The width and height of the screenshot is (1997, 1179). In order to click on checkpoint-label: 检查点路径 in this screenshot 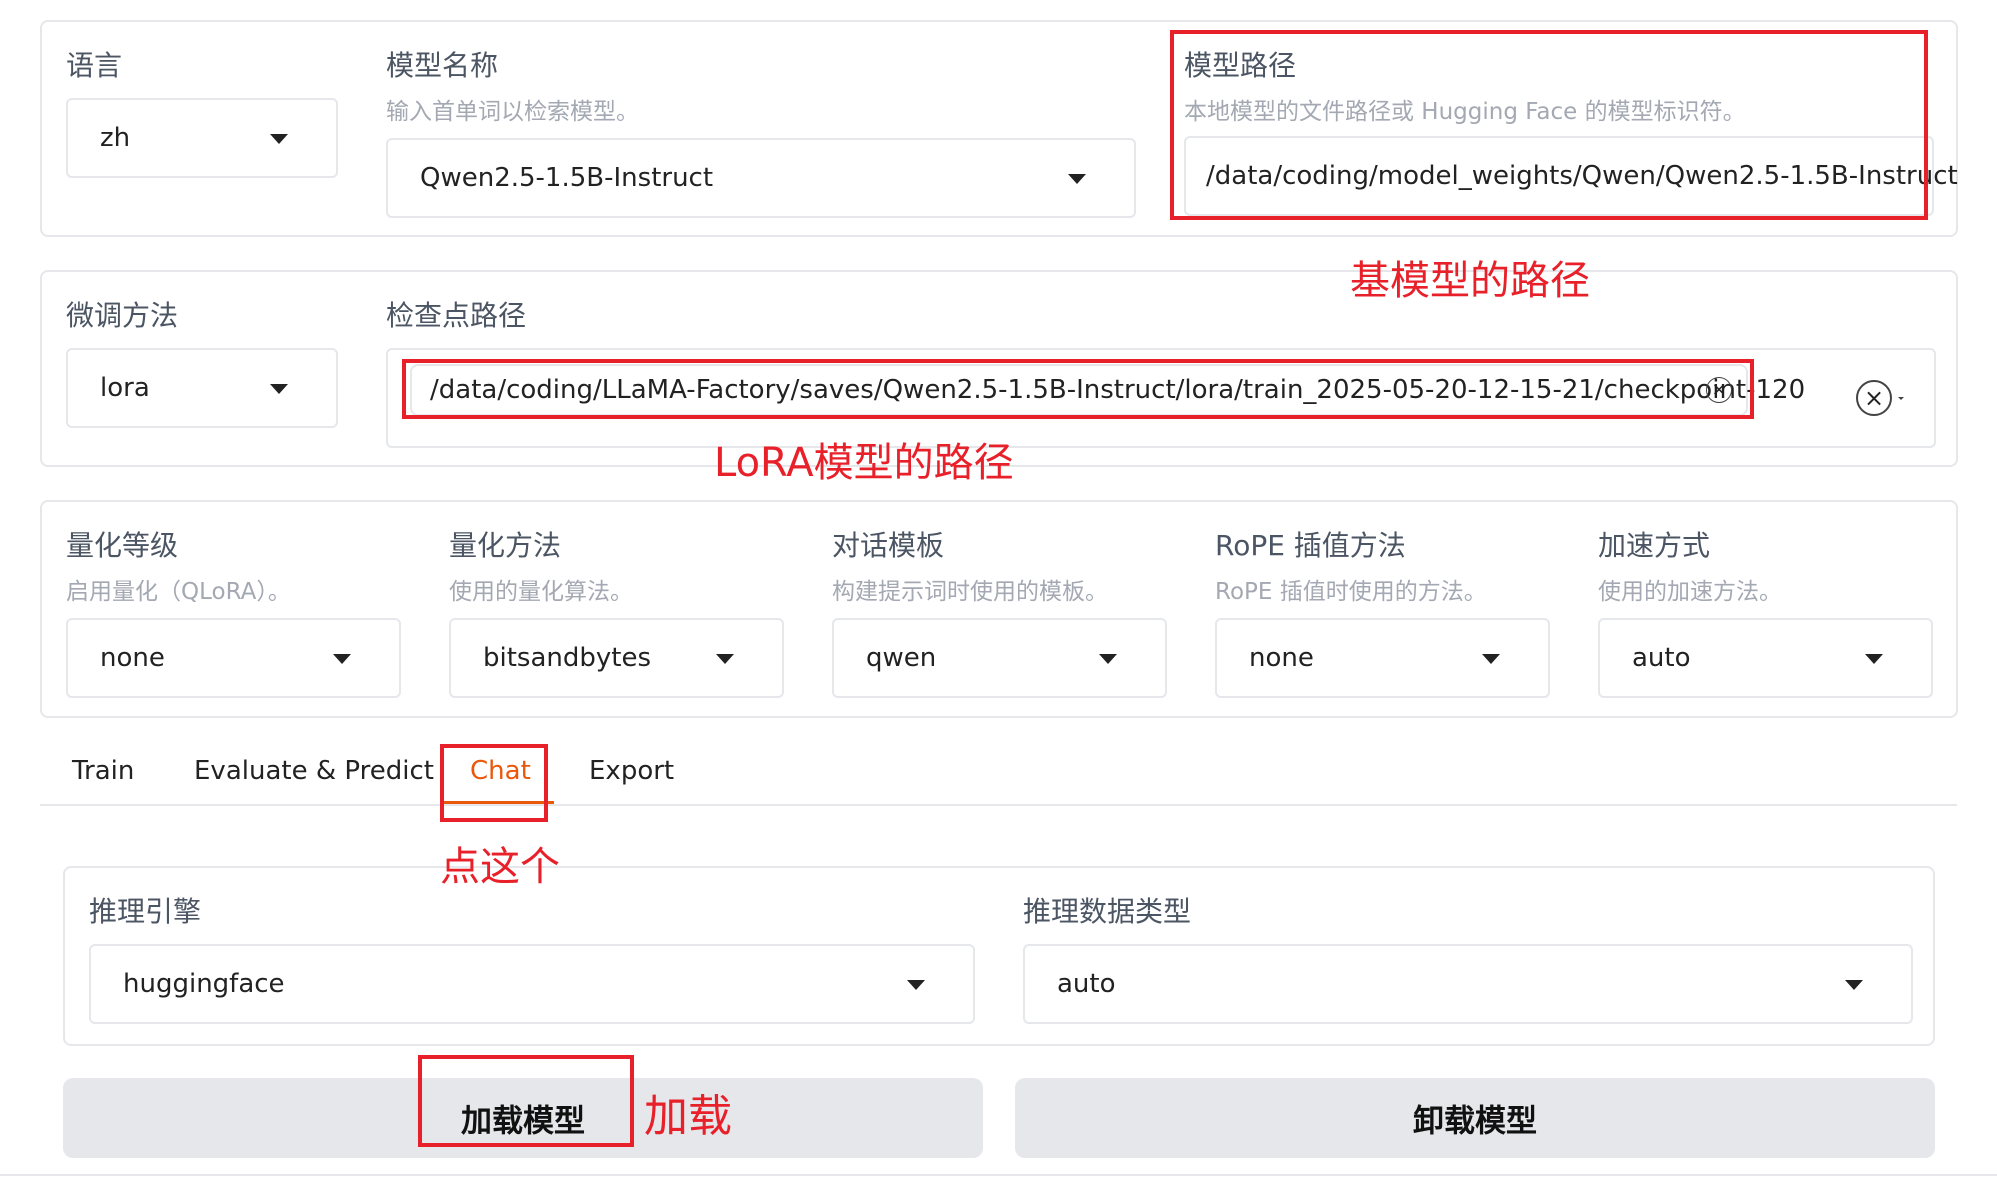, I will do `click(456, 315)`.